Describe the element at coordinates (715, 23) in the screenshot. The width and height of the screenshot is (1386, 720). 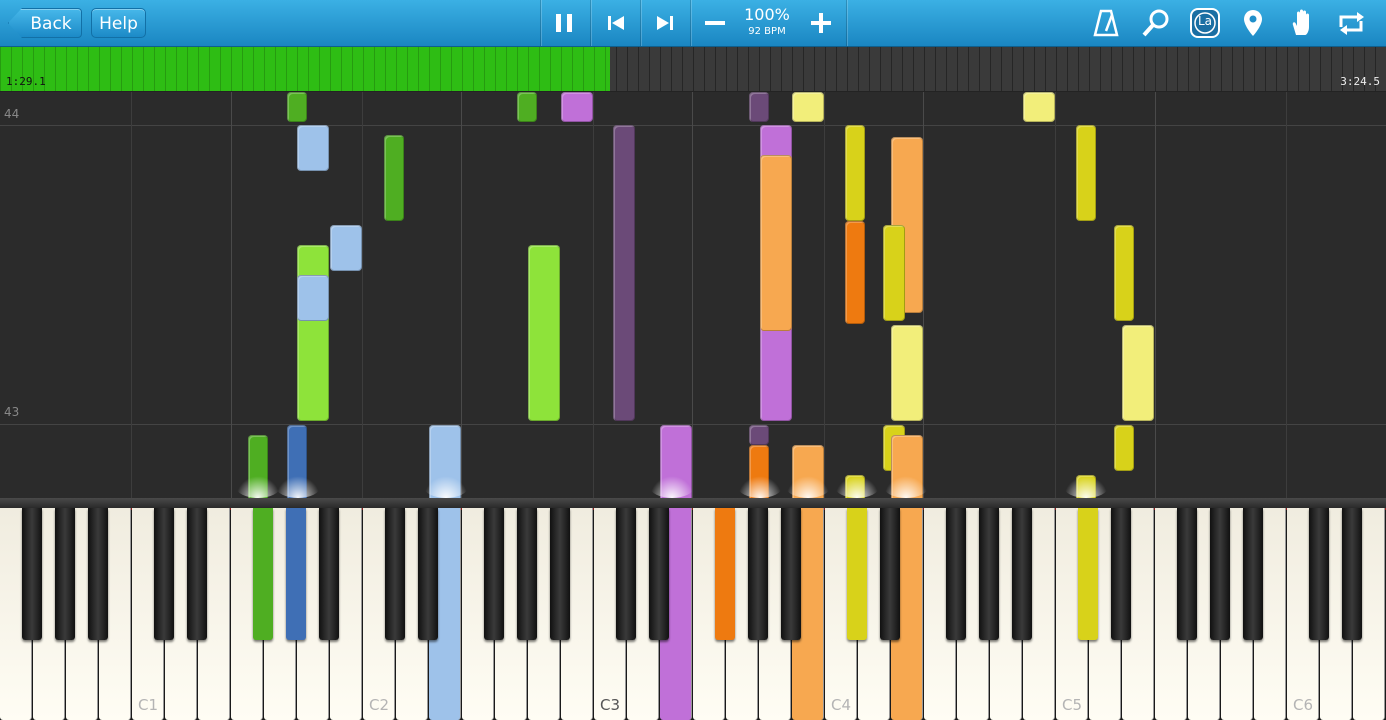
I see `minus-icon` at that location.